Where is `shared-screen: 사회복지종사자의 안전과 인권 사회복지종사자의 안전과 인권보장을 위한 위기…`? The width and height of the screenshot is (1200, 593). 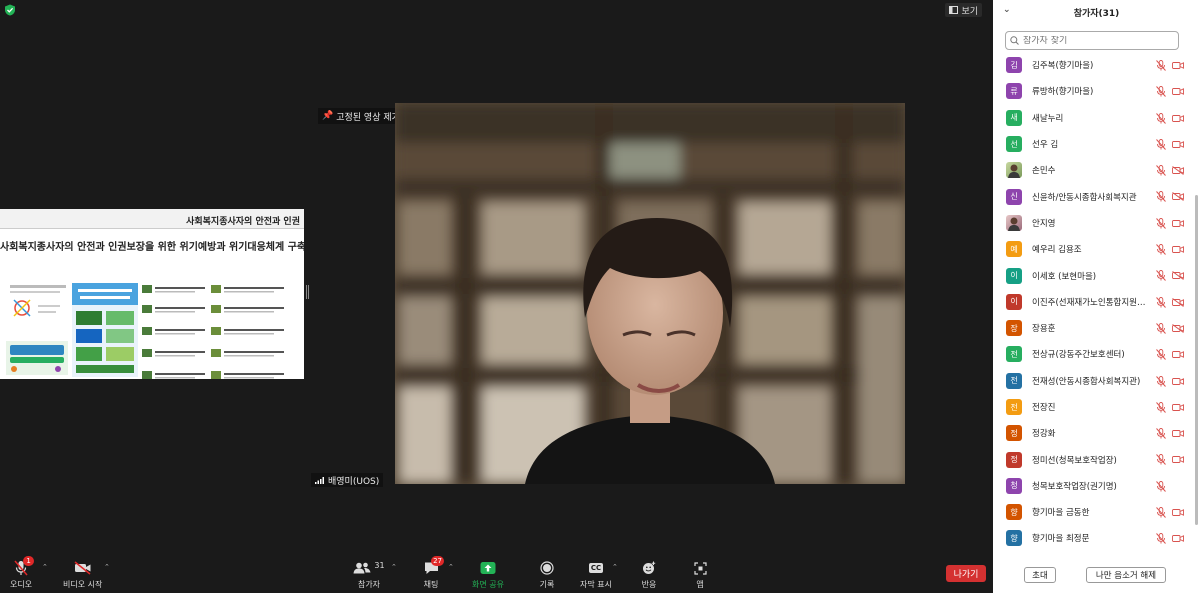 shared-screen: 사회복지종사자의 안전과 인권 사회복지종사자의 안전과 인권보장을 위한 위기… is located at coordinates (152, 294).